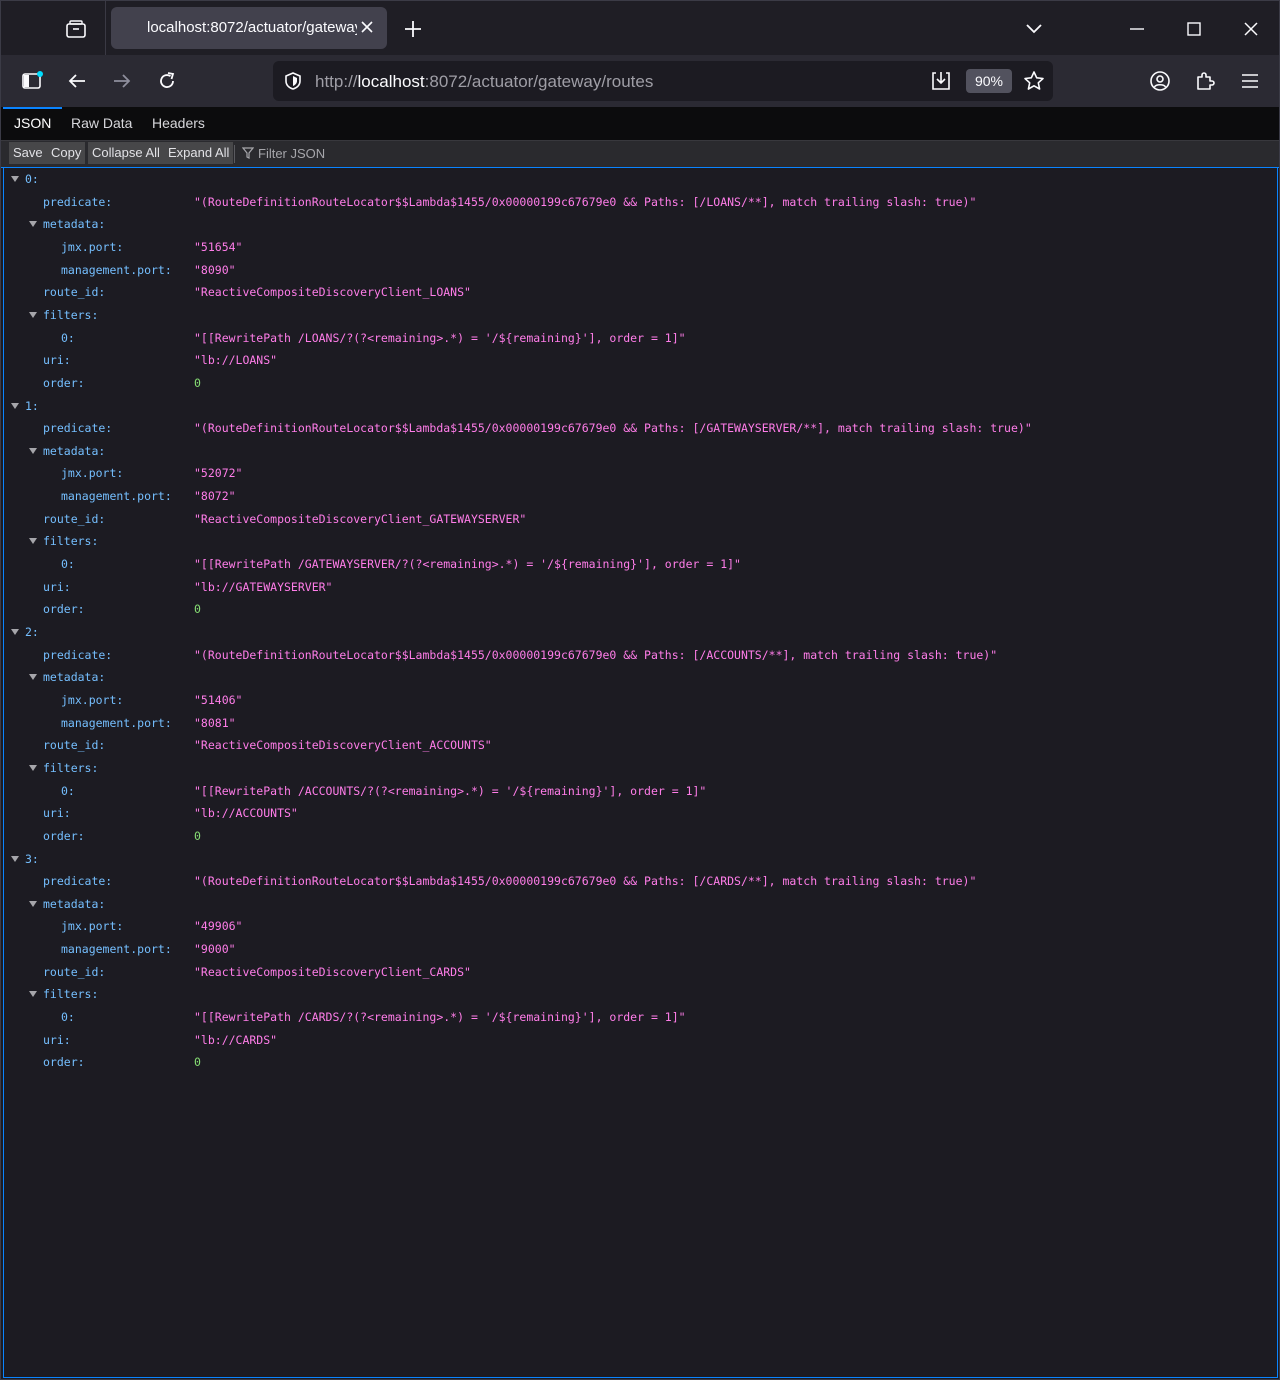 This screenshot has height=1380, width=1280. What do you see at coordinates (167, 81) in the screenshot?
I see `reload-icon` at bounding box center [167, 81].